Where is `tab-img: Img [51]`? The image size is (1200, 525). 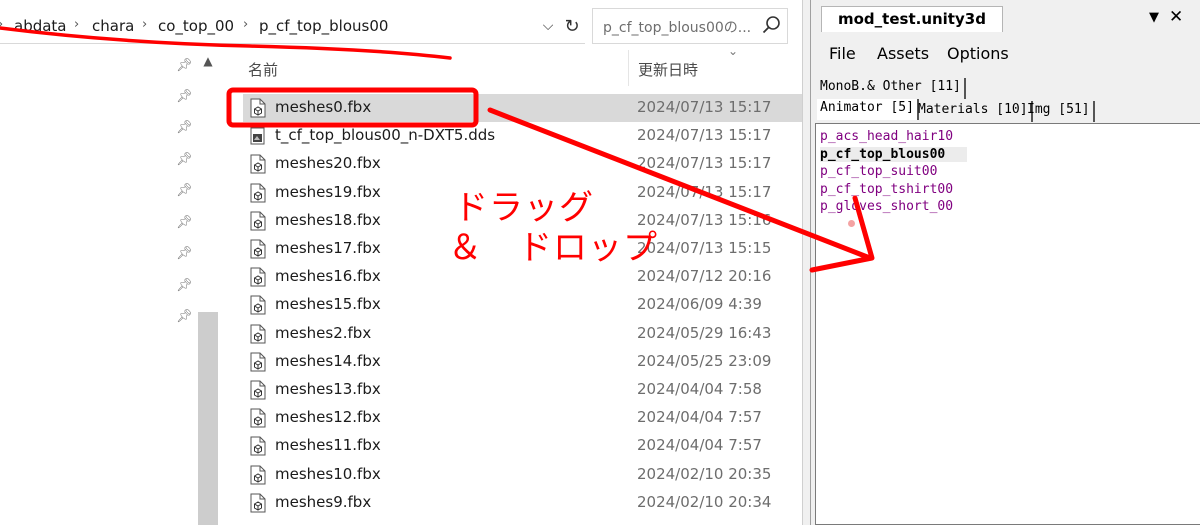
tab-img: Img [51] is located at coordinates (1059, 111).